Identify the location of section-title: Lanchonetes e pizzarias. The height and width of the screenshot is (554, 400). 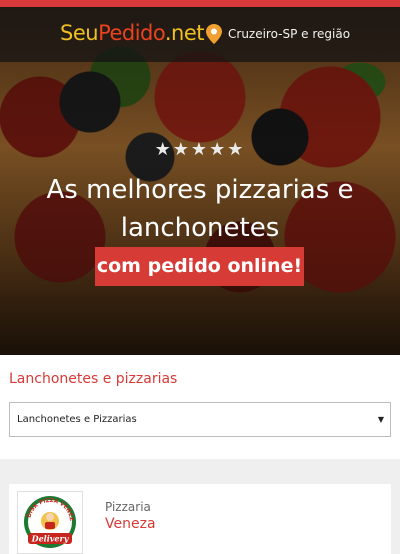
(93, 379).